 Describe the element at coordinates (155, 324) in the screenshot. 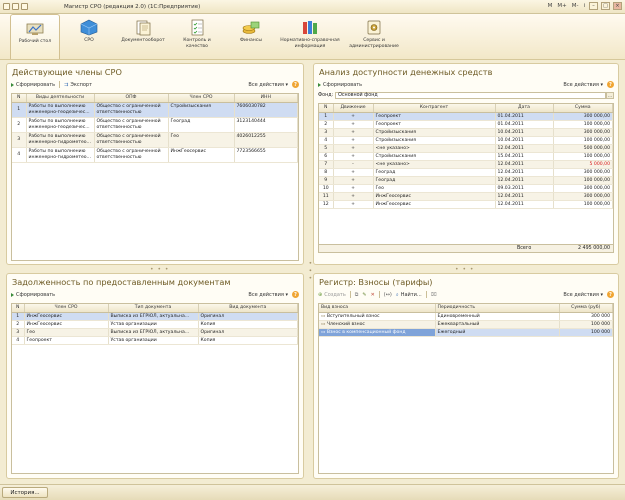

I see `table-row: 2 ИнжГеосервис Устав организации Копия` at that location.